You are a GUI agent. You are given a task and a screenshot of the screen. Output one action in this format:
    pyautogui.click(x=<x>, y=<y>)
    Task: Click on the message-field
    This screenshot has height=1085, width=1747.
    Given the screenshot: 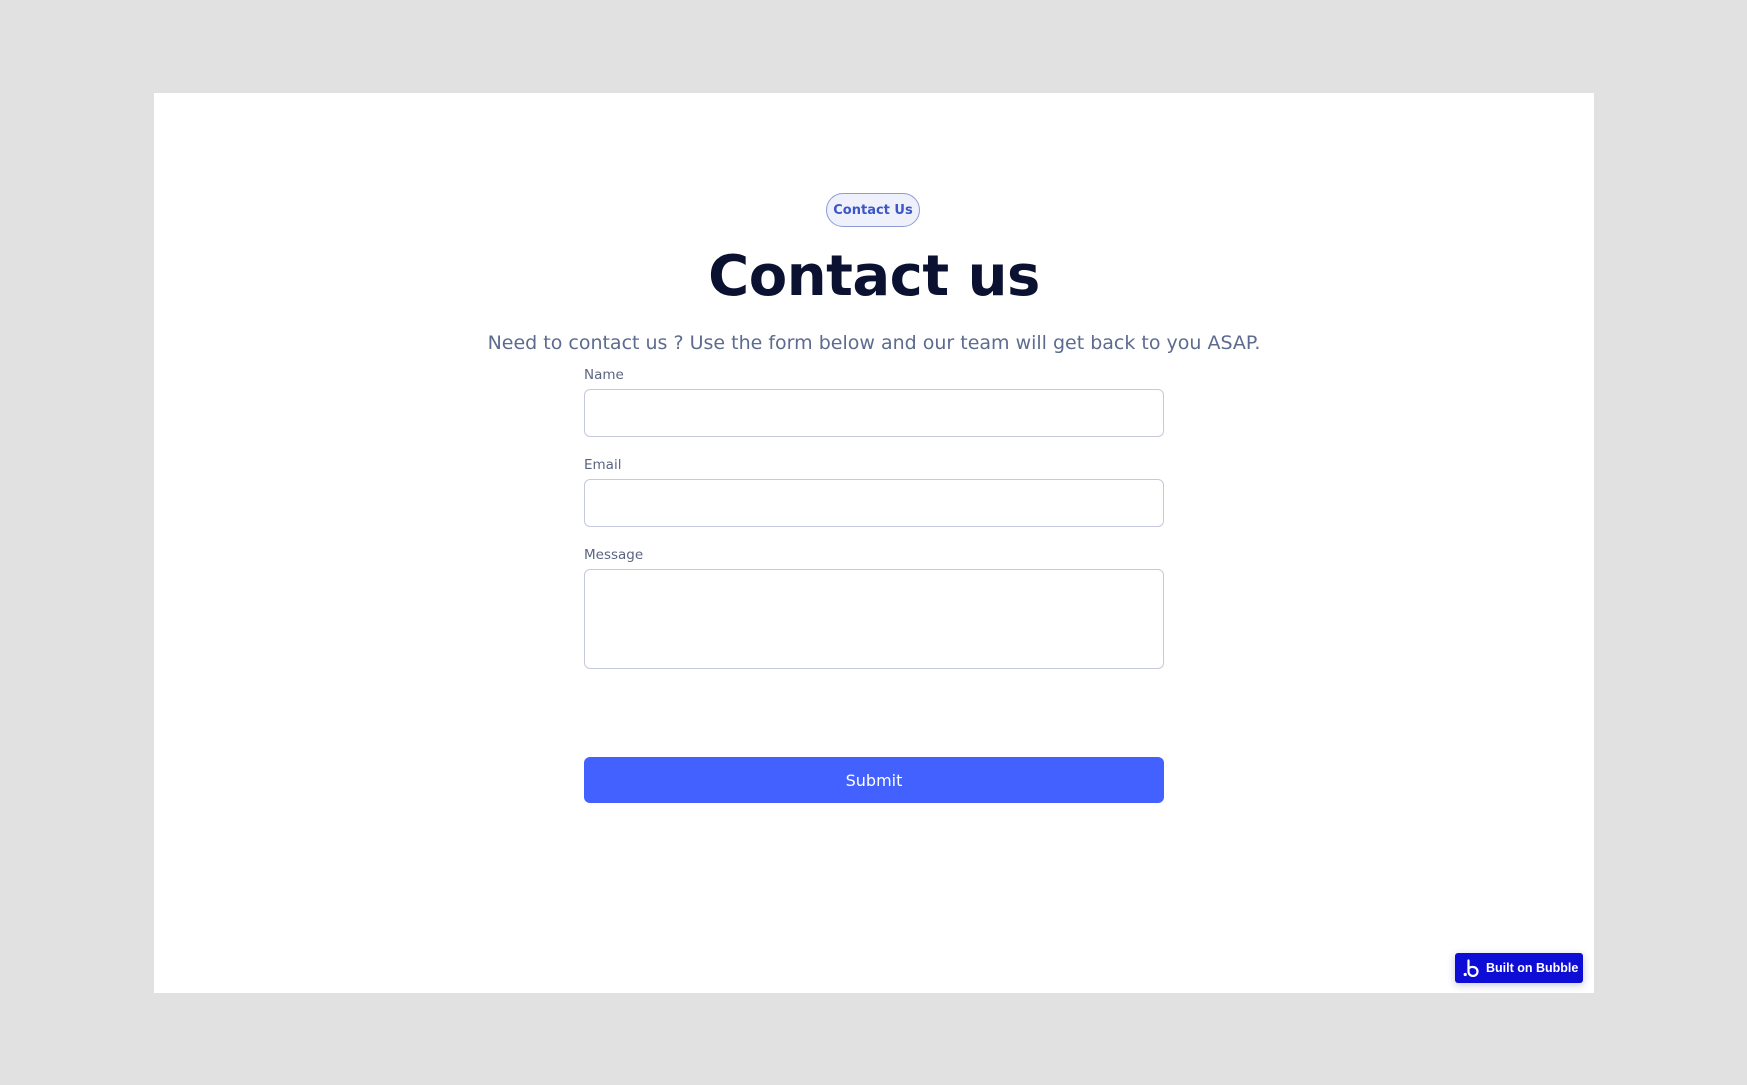 What is the action you would take?
    pyautogui.click(x=874, y=619)
    